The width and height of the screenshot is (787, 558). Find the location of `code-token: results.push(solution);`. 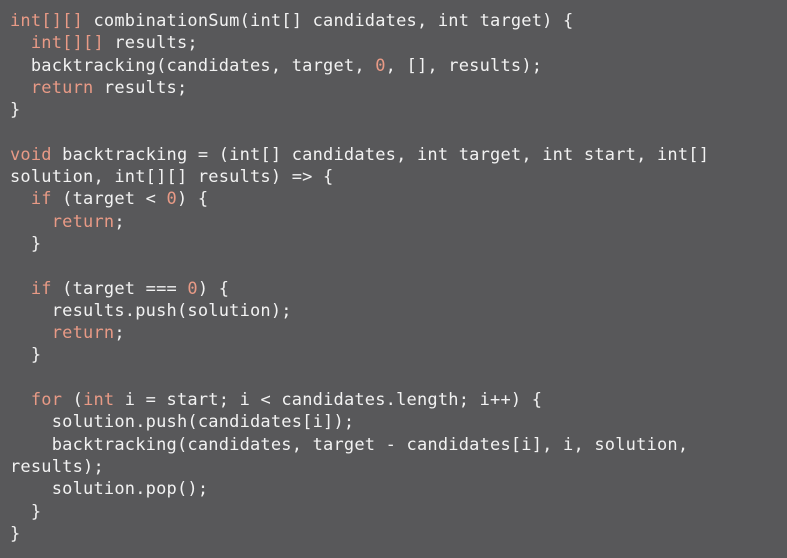

code-token: results.push(solution); is located at coordinates (151, 310).